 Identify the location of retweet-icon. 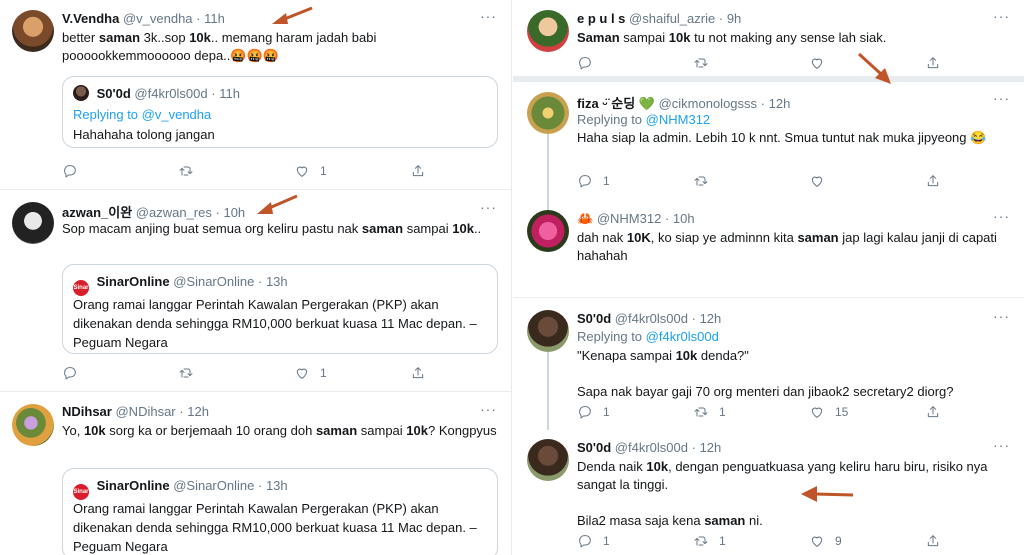
(186, 373).